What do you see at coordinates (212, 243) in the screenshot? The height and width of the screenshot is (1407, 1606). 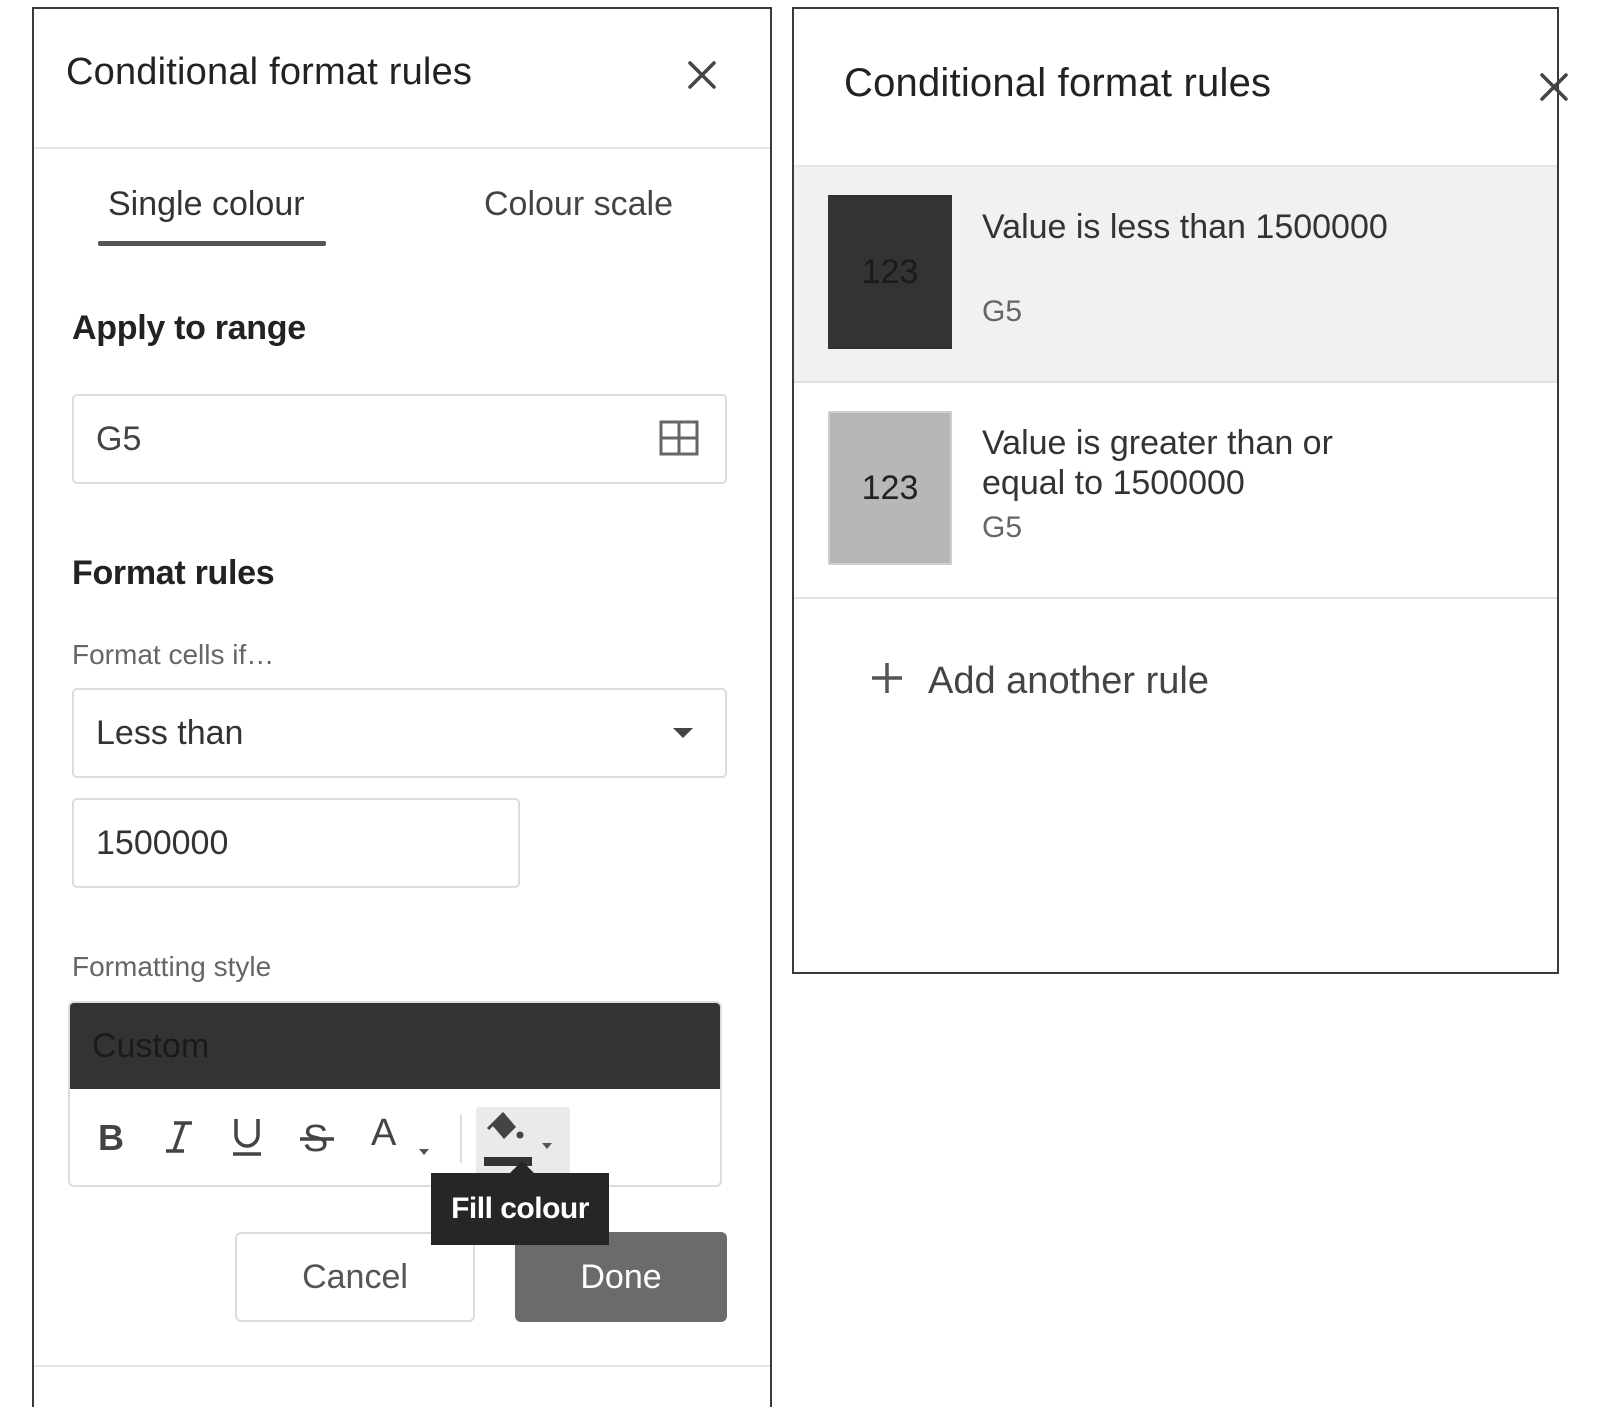 I see `active-tab-indicator` at bounding box center [212, 243].